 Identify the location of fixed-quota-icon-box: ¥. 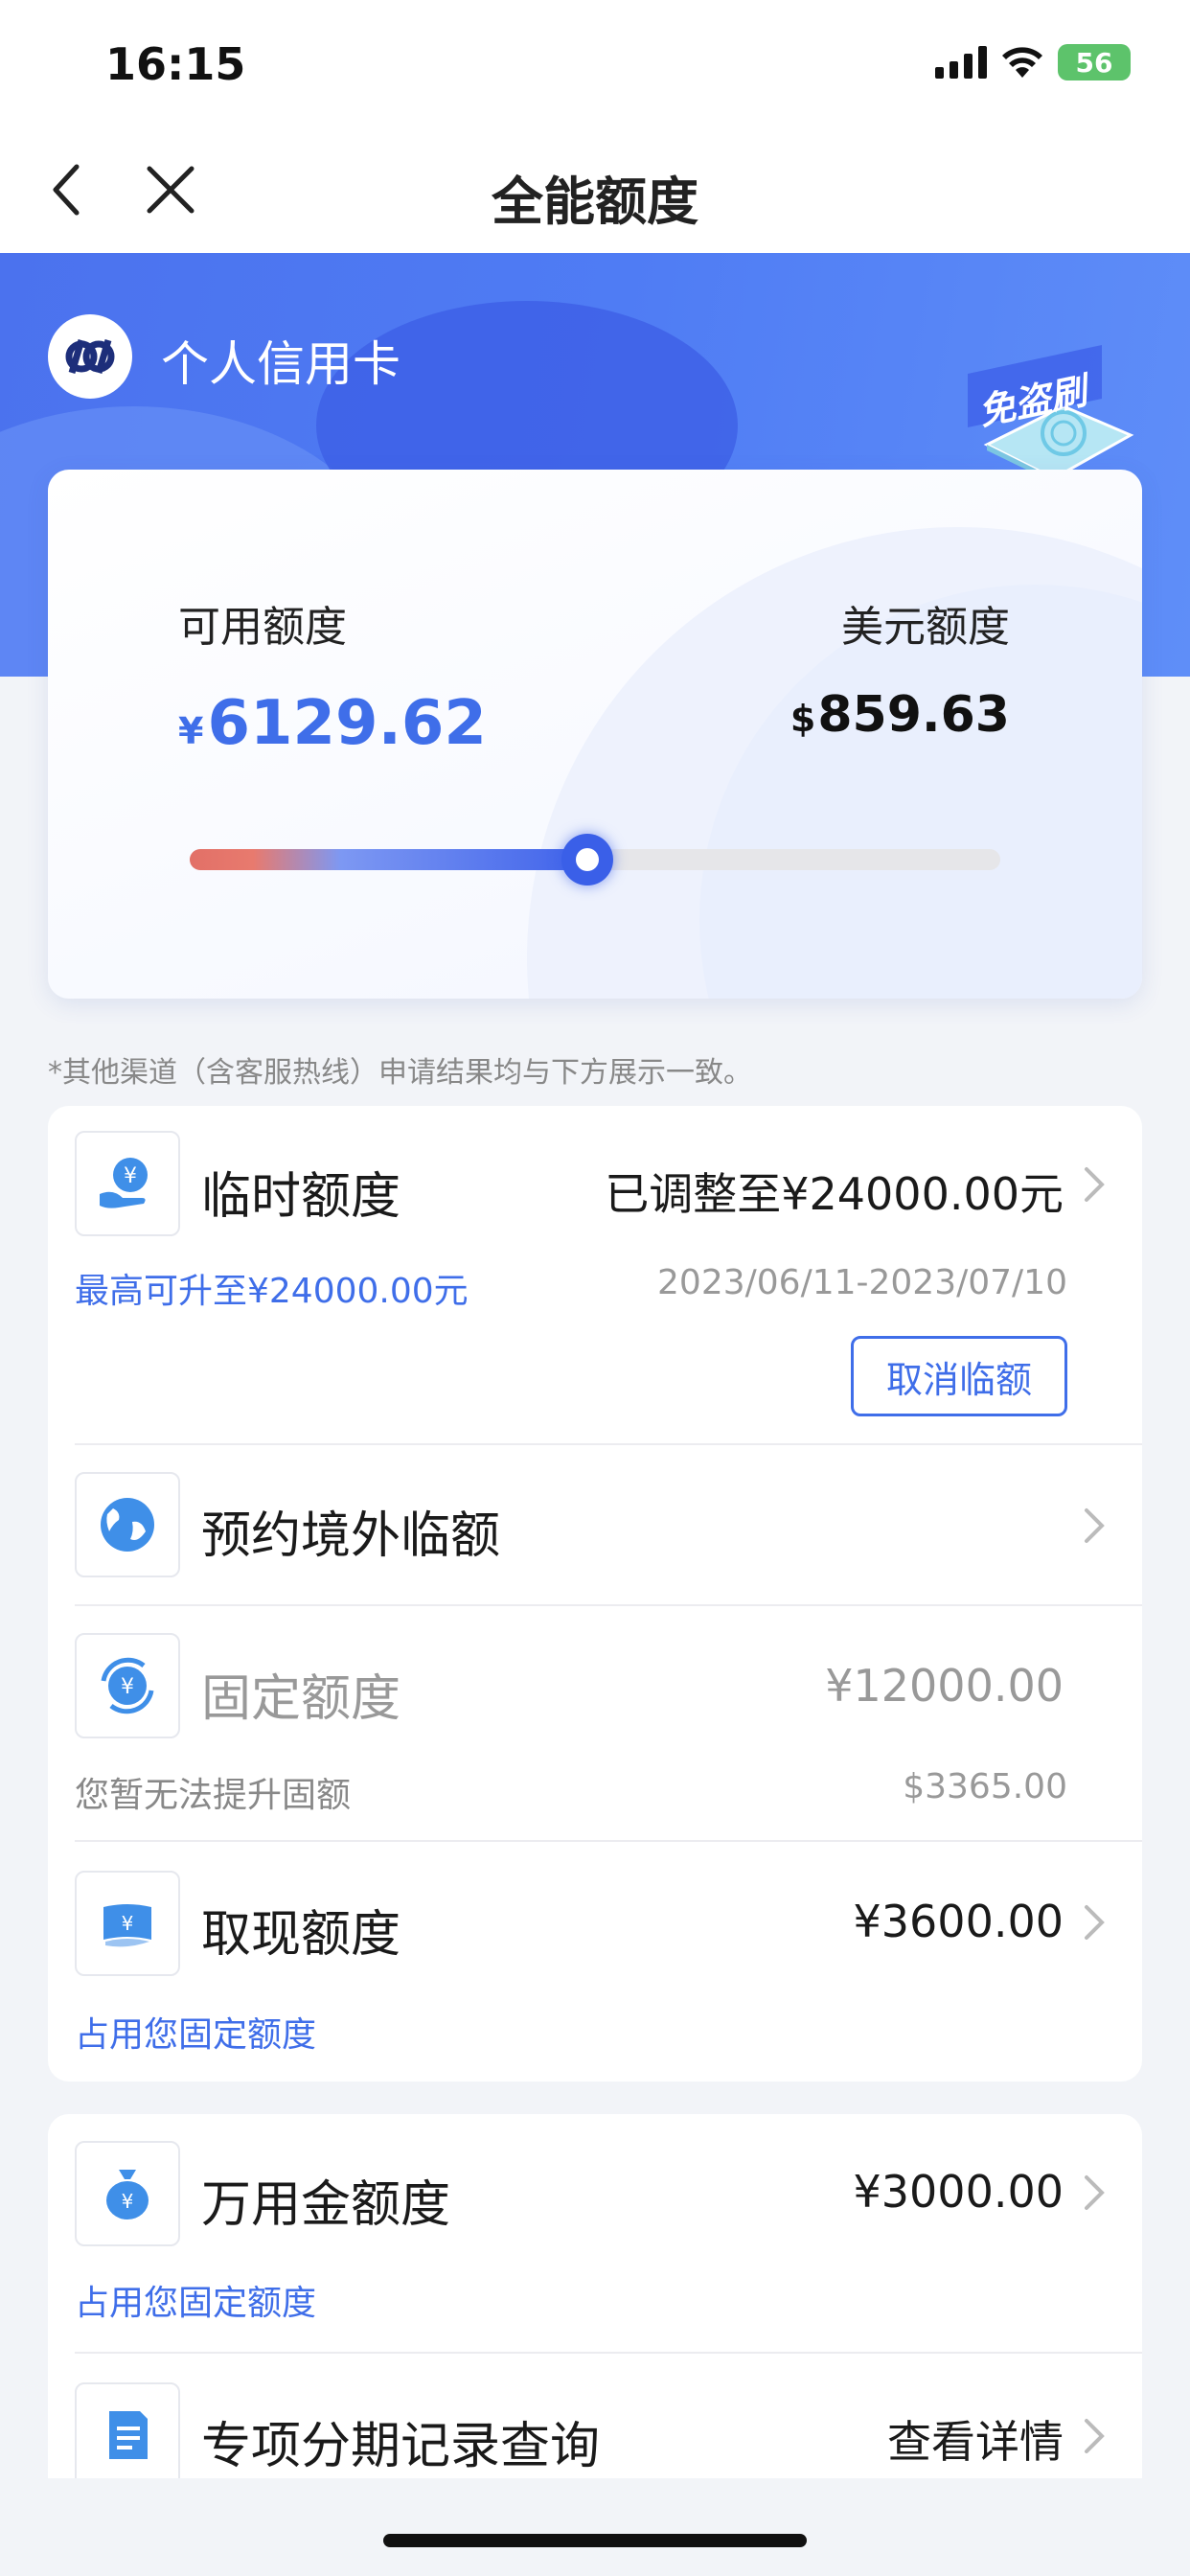
(128, 1685).